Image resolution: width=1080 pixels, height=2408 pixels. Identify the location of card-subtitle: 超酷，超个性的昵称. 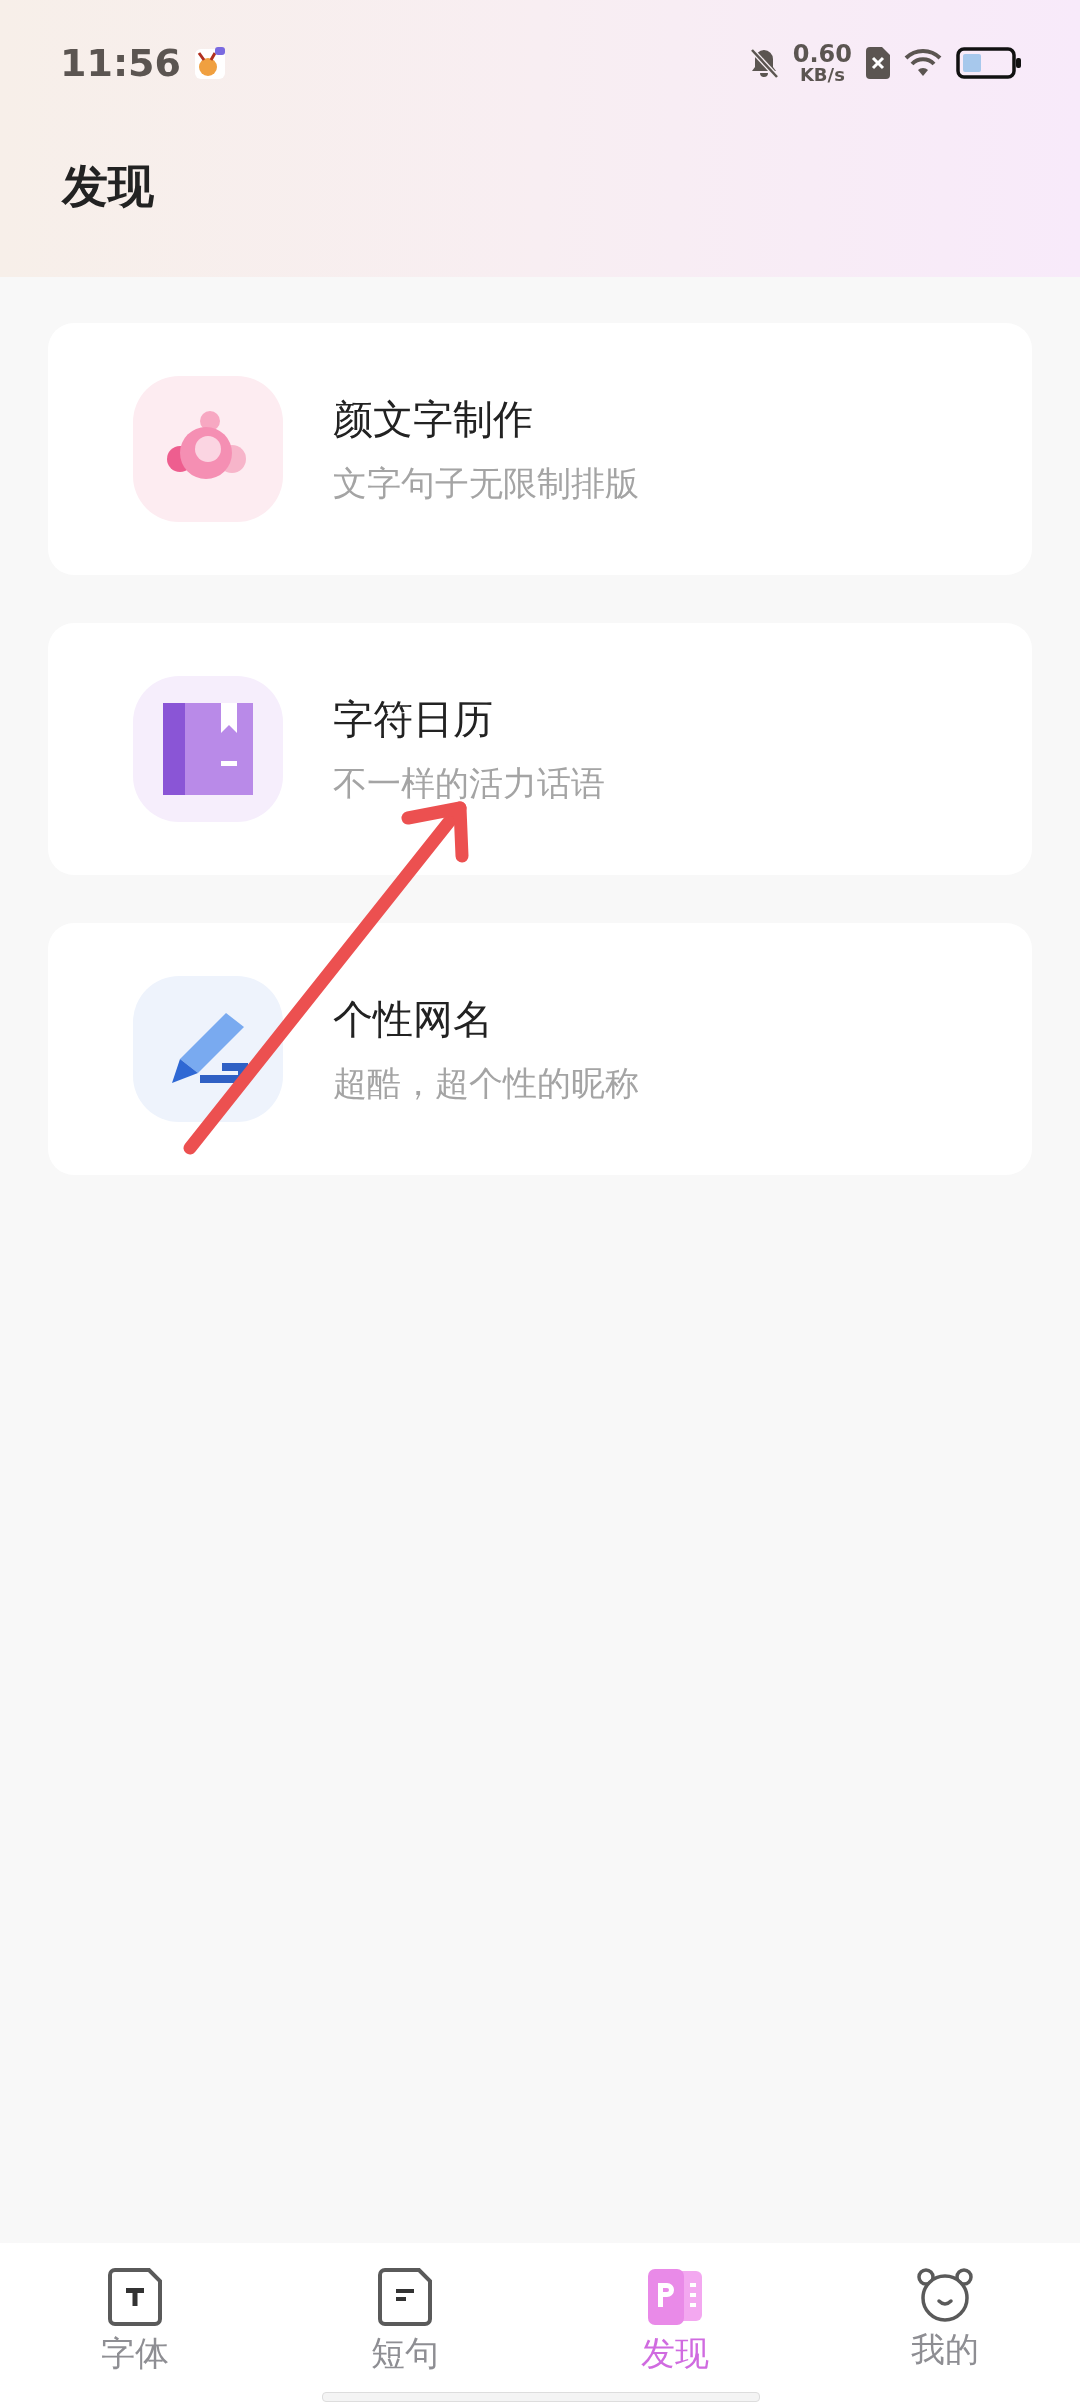
(486, 1083).